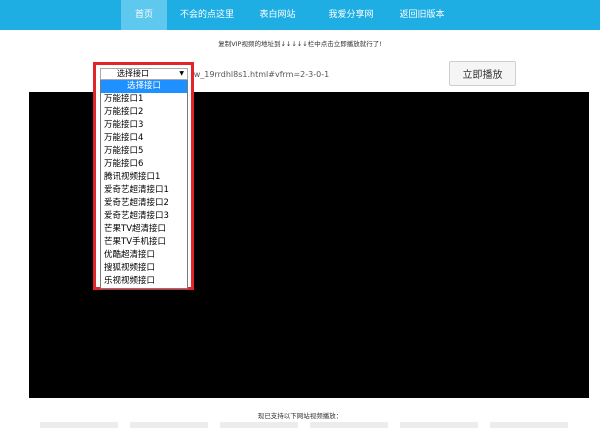 This screenshot has height=428, width=600. What do you see at coordinates (181, 73) in the screenshot?
I see `chevron-down-icon: ▼` at bounding box center [181, 73].